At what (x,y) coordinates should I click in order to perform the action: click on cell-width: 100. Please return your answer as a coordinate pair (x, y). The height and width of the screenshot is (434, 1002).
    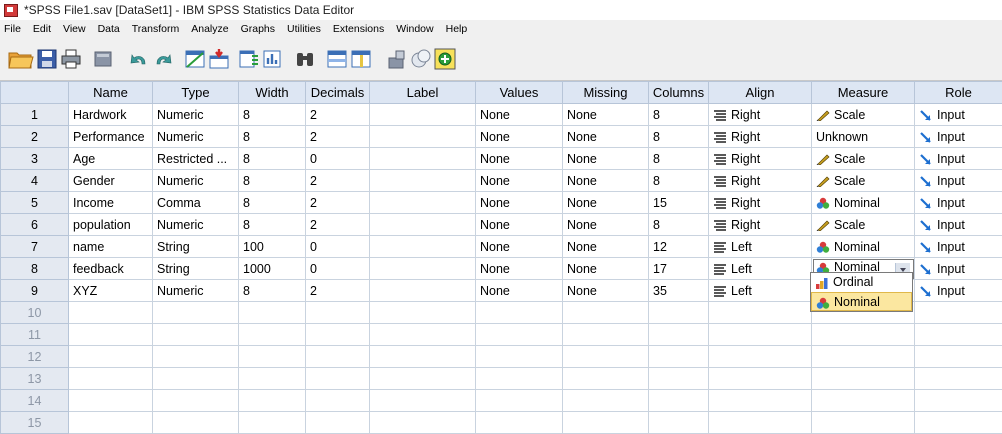
    Looking at the image, I should click on (272, 247).